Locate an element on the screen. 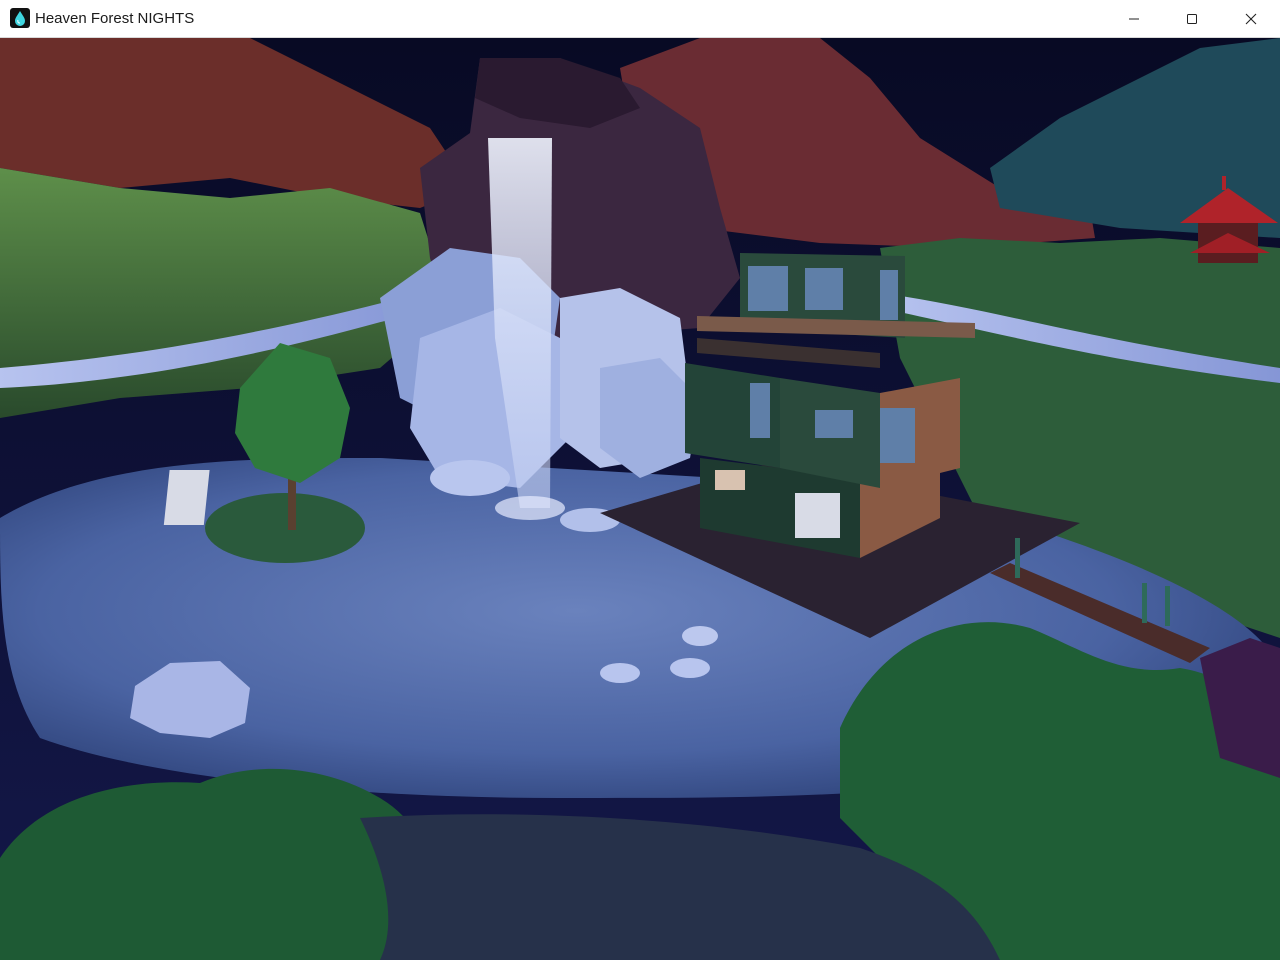 Image resolution: width=1280 pixels, height=960 pixels. sign-post is located at coordinates (186, 497).